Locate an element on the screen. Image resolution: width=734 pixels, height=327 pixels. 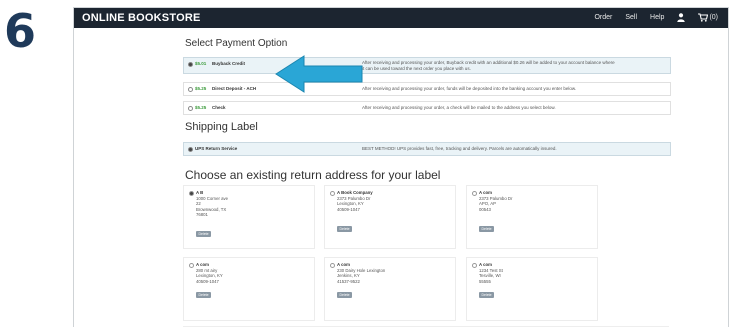
address-line: Tesville, WI is located at coordinates (490, 275).